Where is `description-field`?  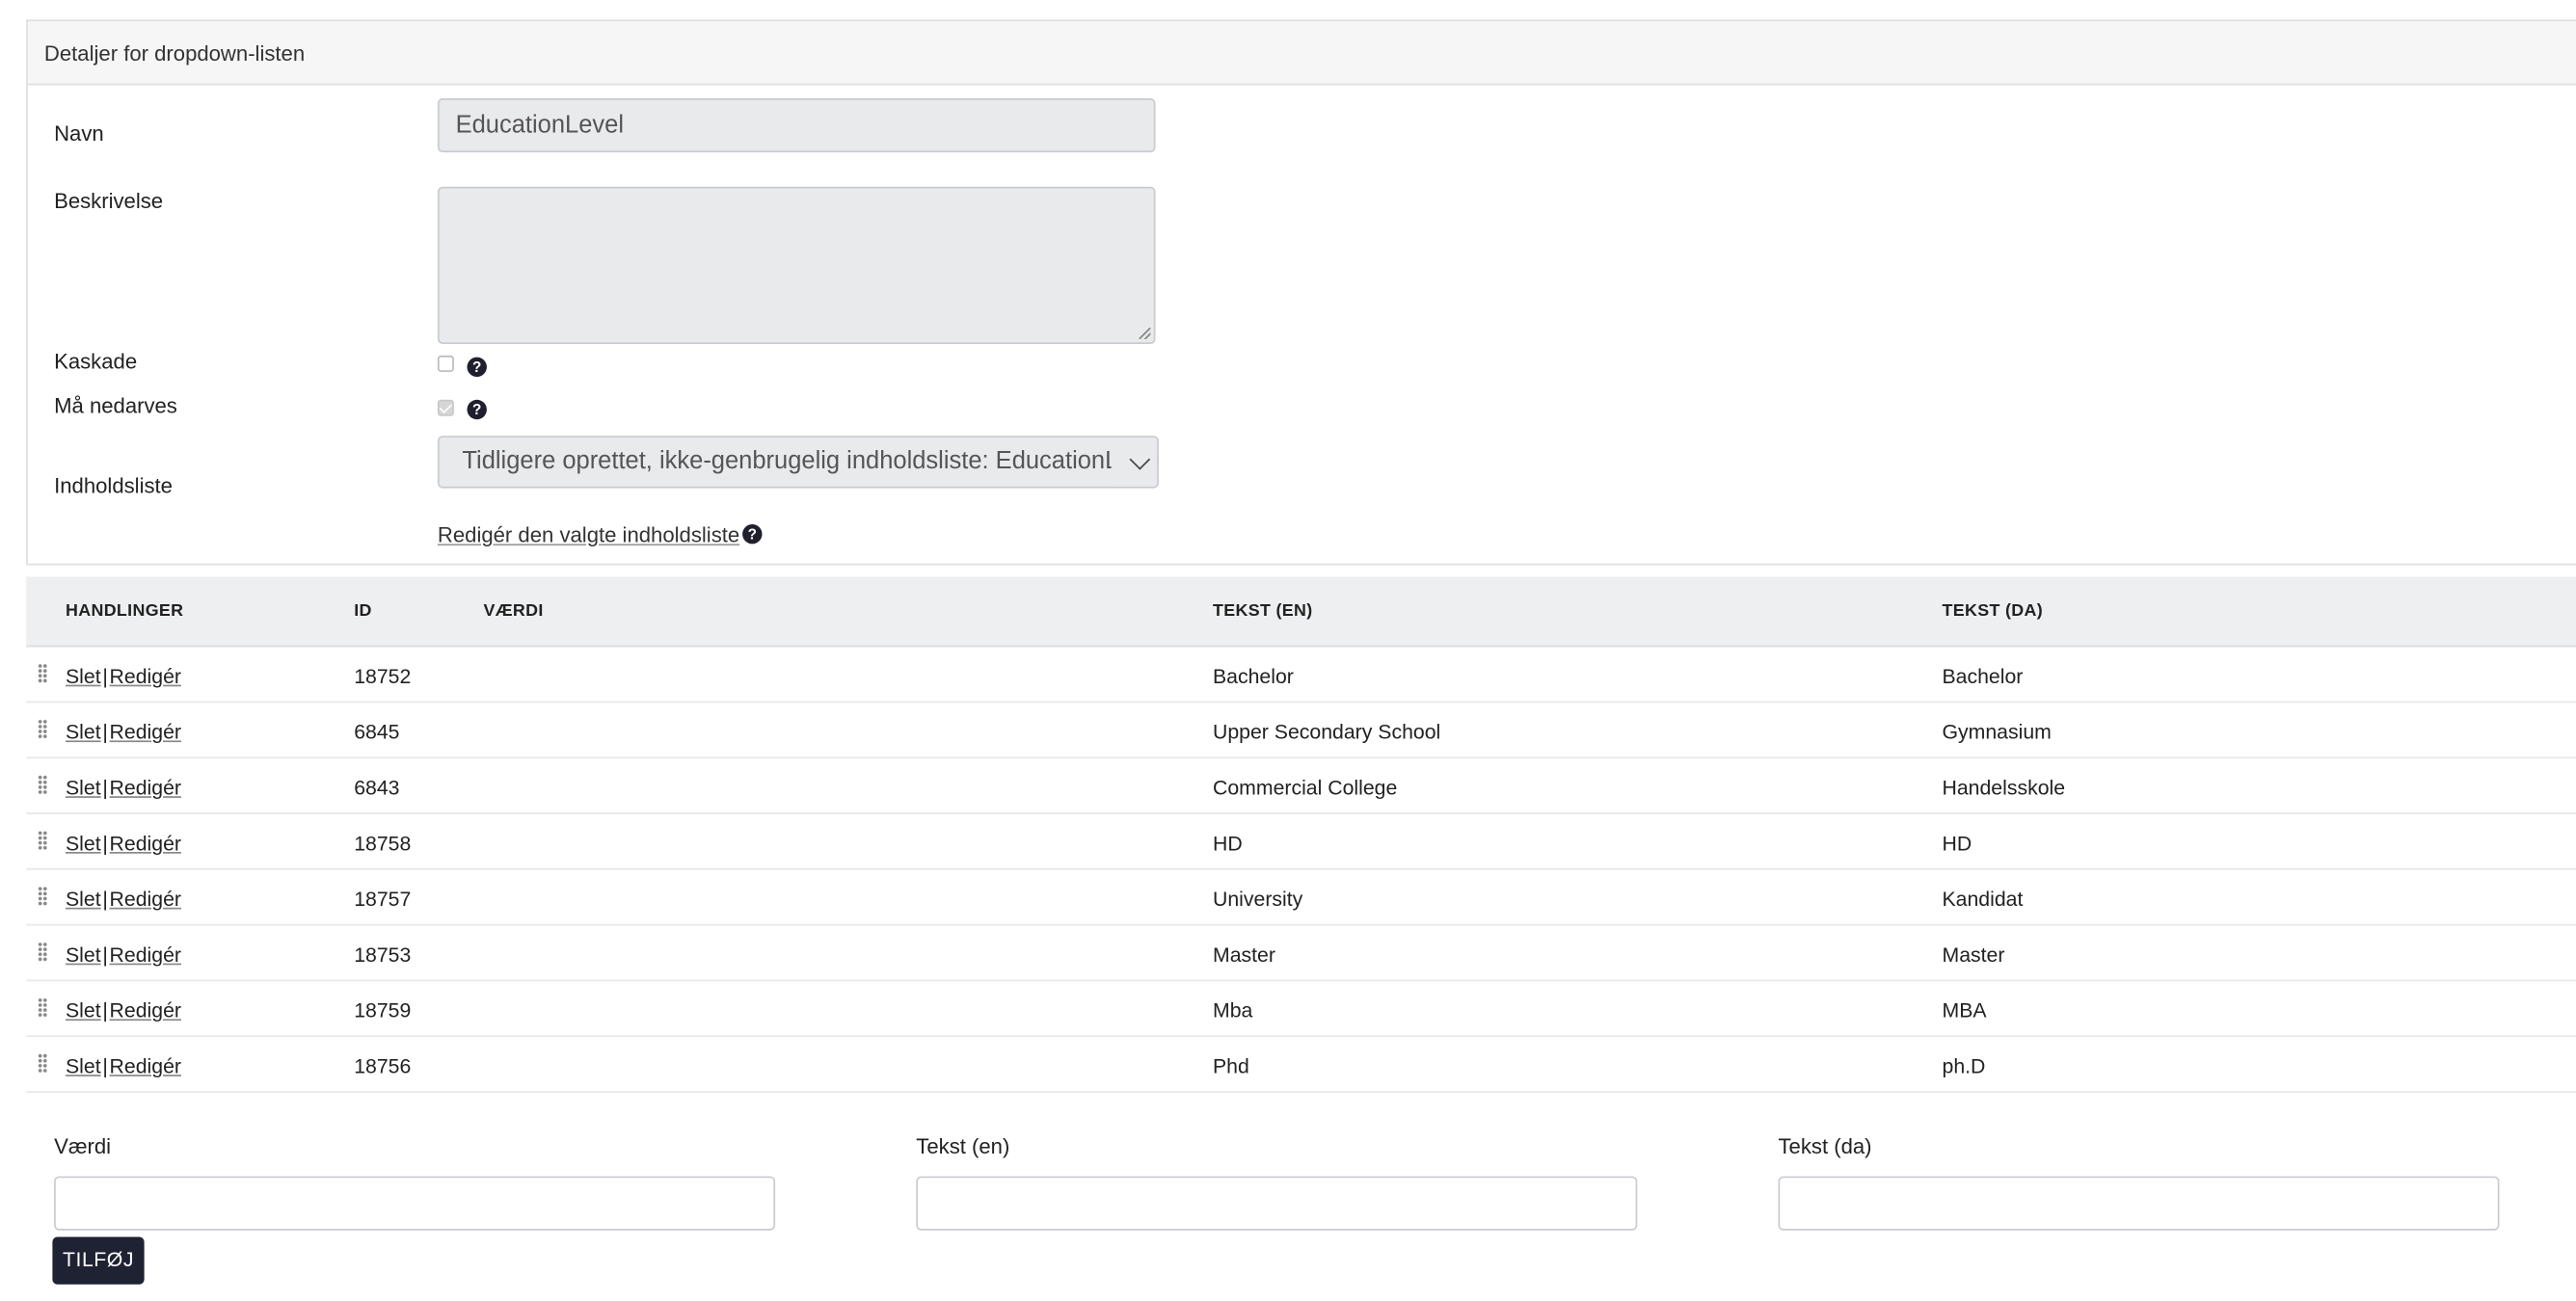
description-field is located at coordinates (797, 265).